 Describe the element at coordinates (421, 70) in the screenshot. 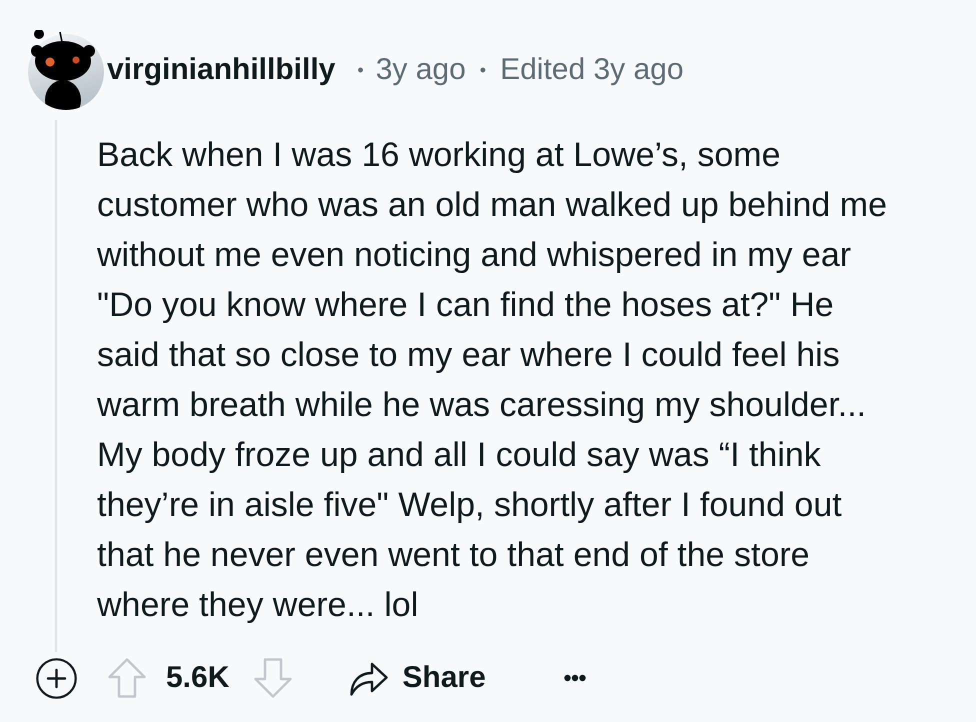

I see `timestamp: 3y ago` at that location.